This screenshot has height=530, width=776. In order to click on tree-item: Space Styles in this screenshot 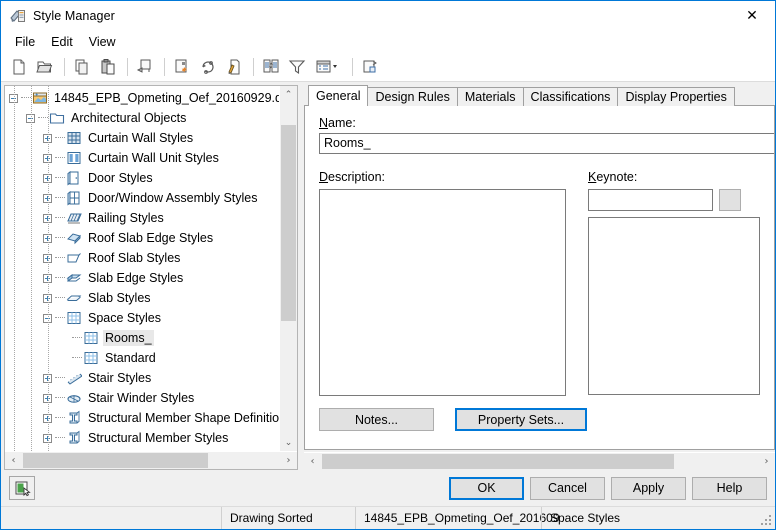, I will do `click(142, 318)`.